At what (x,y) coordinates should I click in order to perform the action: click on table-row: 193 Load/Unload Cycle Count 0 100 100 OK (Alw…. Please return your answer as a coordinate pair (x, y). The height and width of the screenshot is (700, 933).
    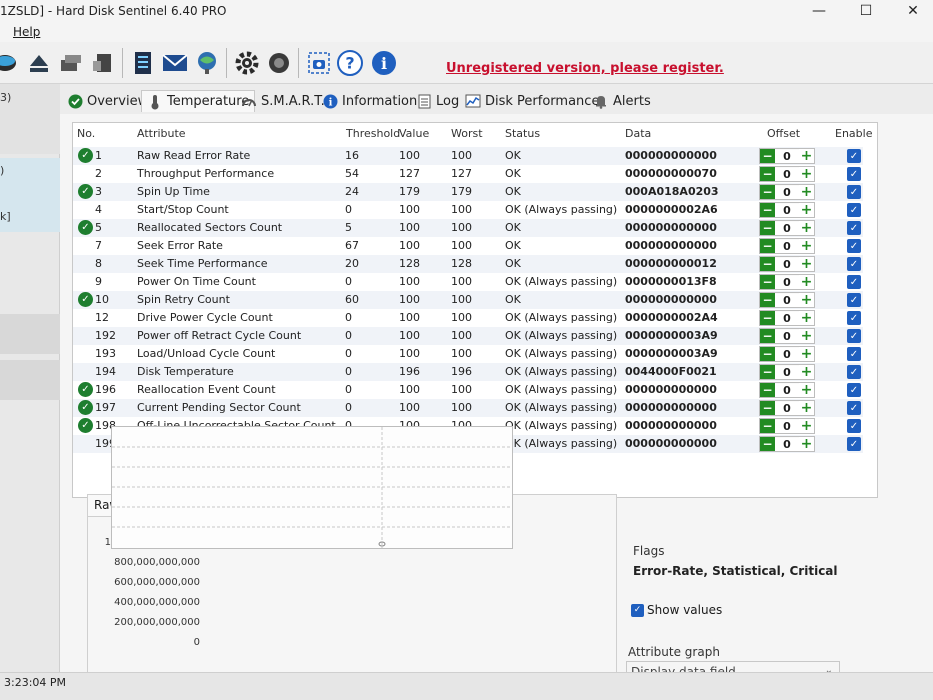
    Looking at the image, I should click on (468, 354).